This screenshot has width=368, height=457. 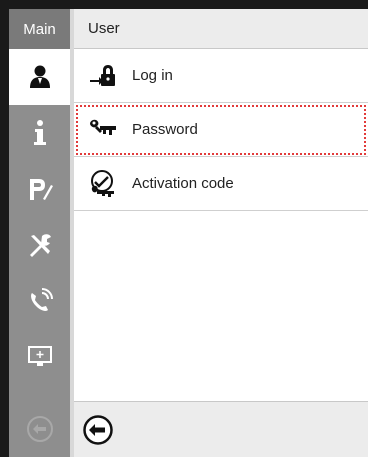 I want to click on menu-item-login: Log in, so click(x=221, y=76).